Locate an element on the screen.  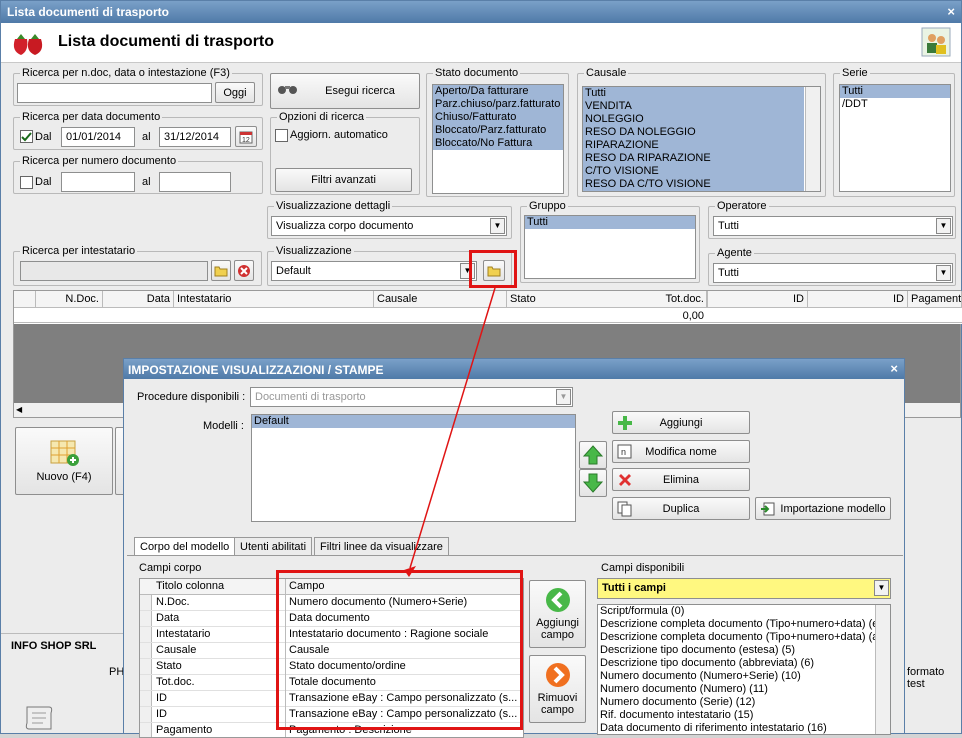
grid-header-cell: Intestatario is located at coordinates (274, 299).